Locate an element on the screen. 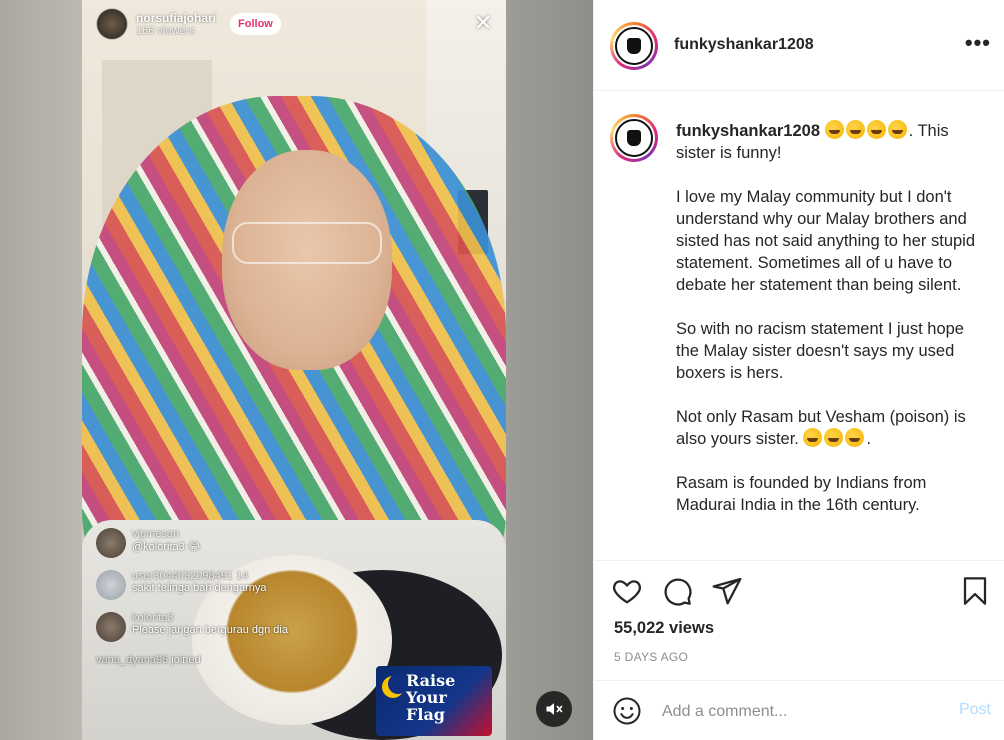 The width and height of the screenshot is (1004, 740). badge-line-2: Your Flag is located at coordinates (426, 706).